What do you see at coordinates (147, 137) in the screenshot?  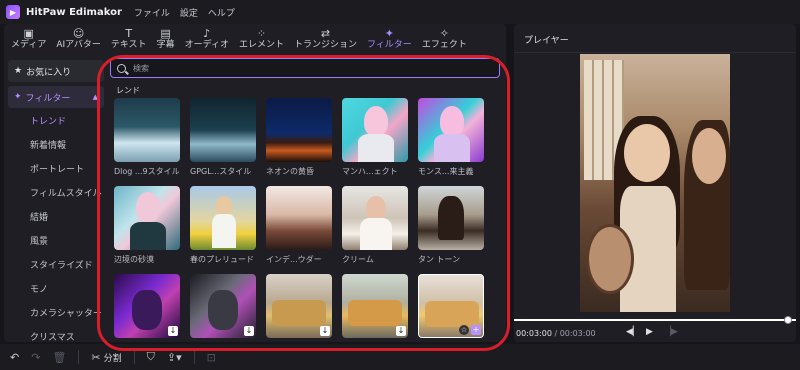 I see `filter-card: Dlog ...9スタイル` at bounding box center [147, 137].